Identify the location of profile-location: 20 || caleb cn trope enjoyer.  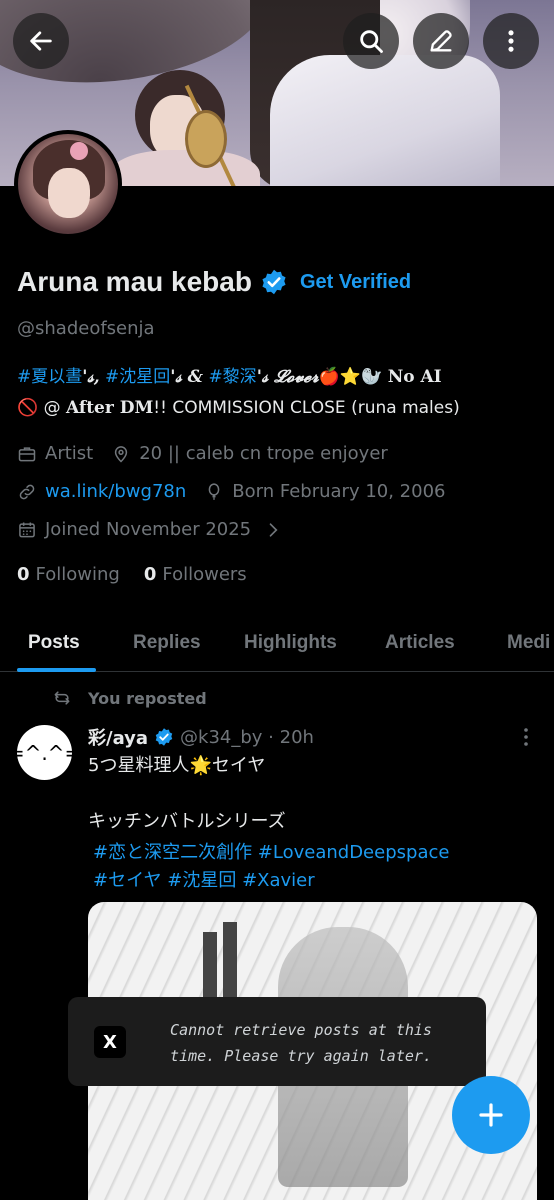
(263, 453).